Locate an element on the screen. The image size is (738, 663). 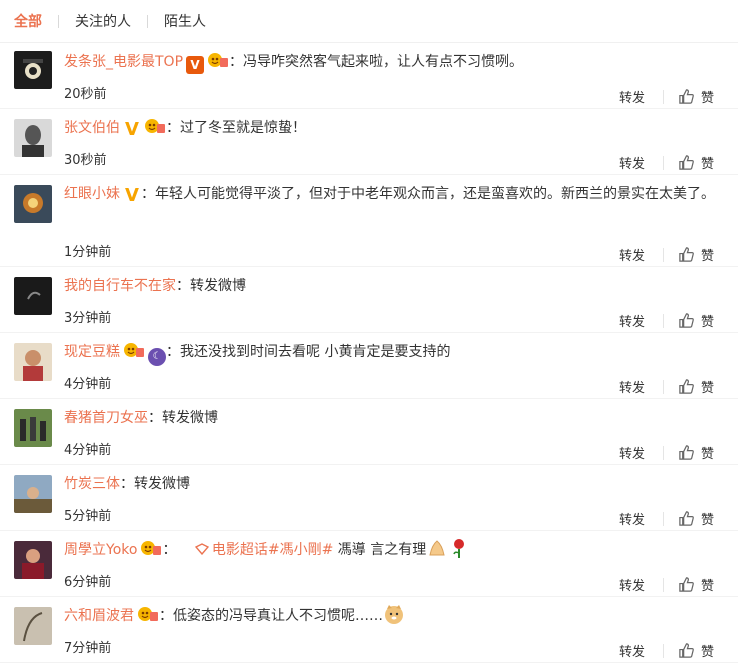
tab-strangers: 陌生人 is located at coordinates (185, 21).